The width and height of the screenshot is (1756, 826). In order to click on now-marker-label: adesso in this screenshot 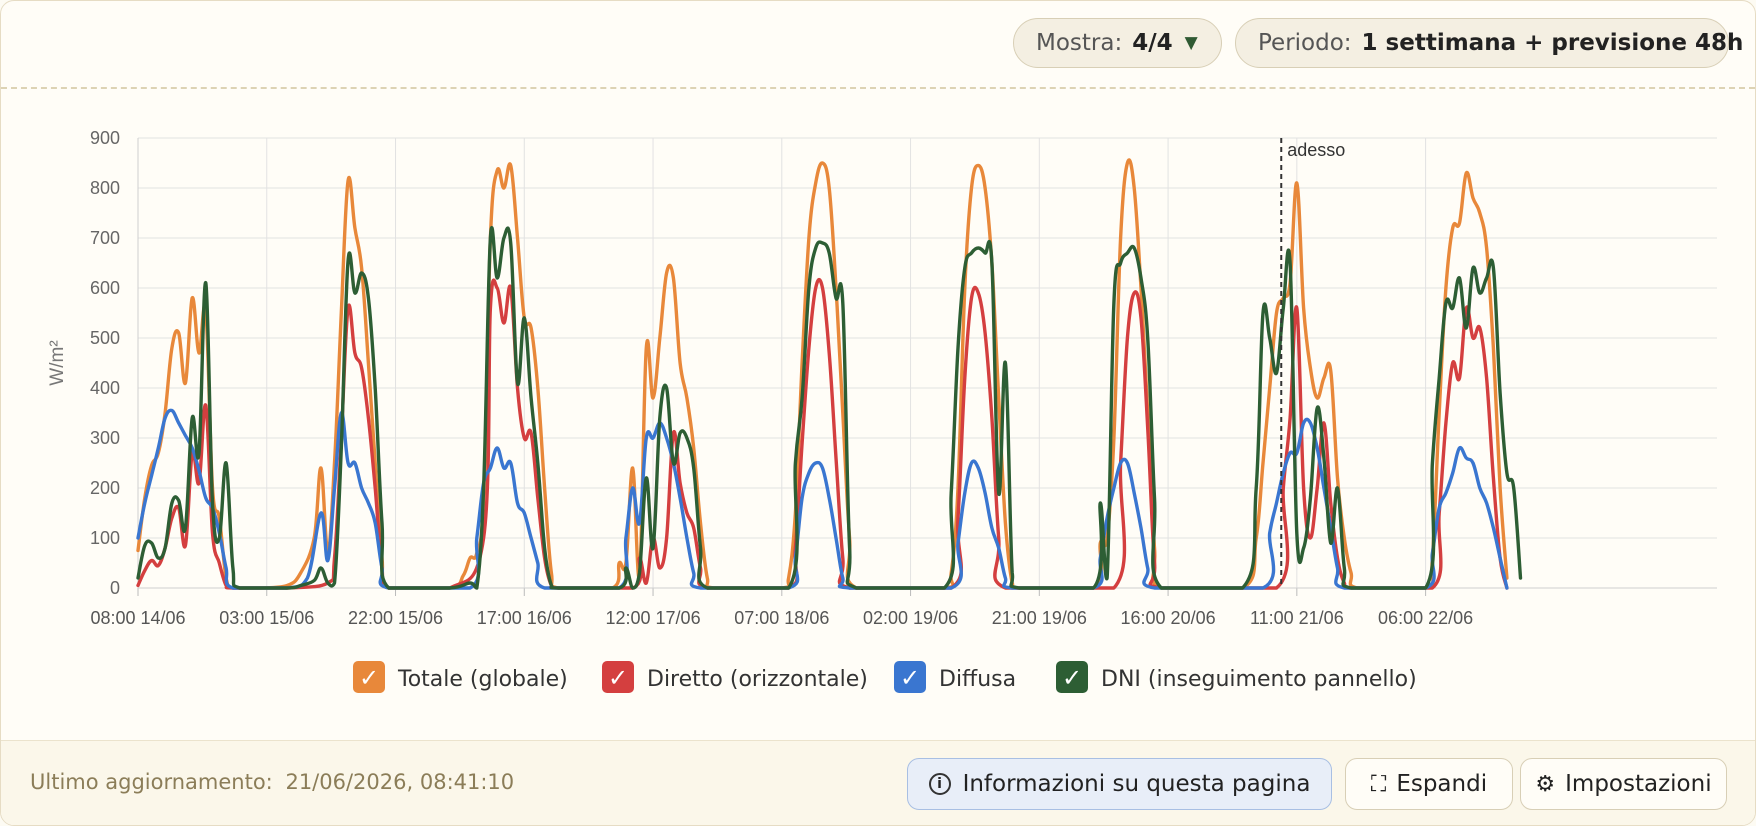, I will do `click(1316, 150)`.